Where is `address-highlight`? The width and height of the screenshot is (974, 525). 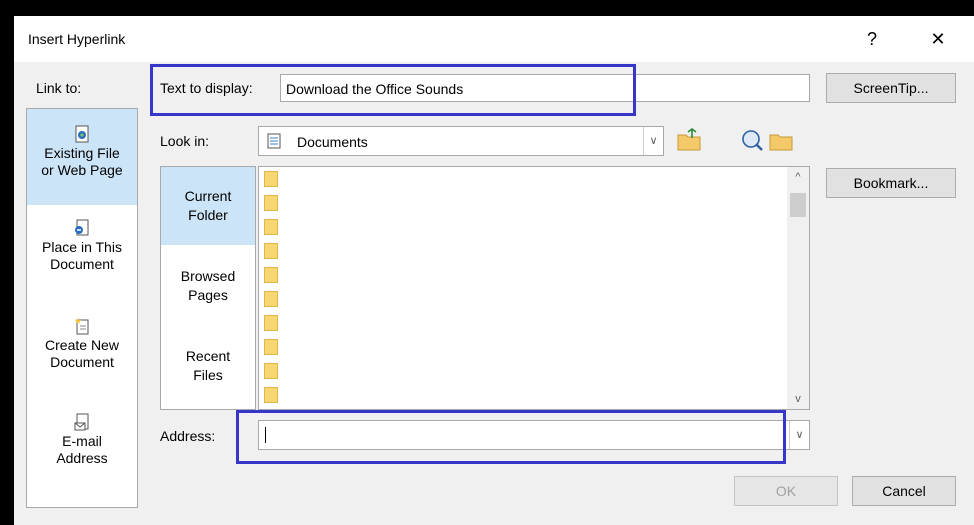
address-highlight is located at coordinates (511, 437).